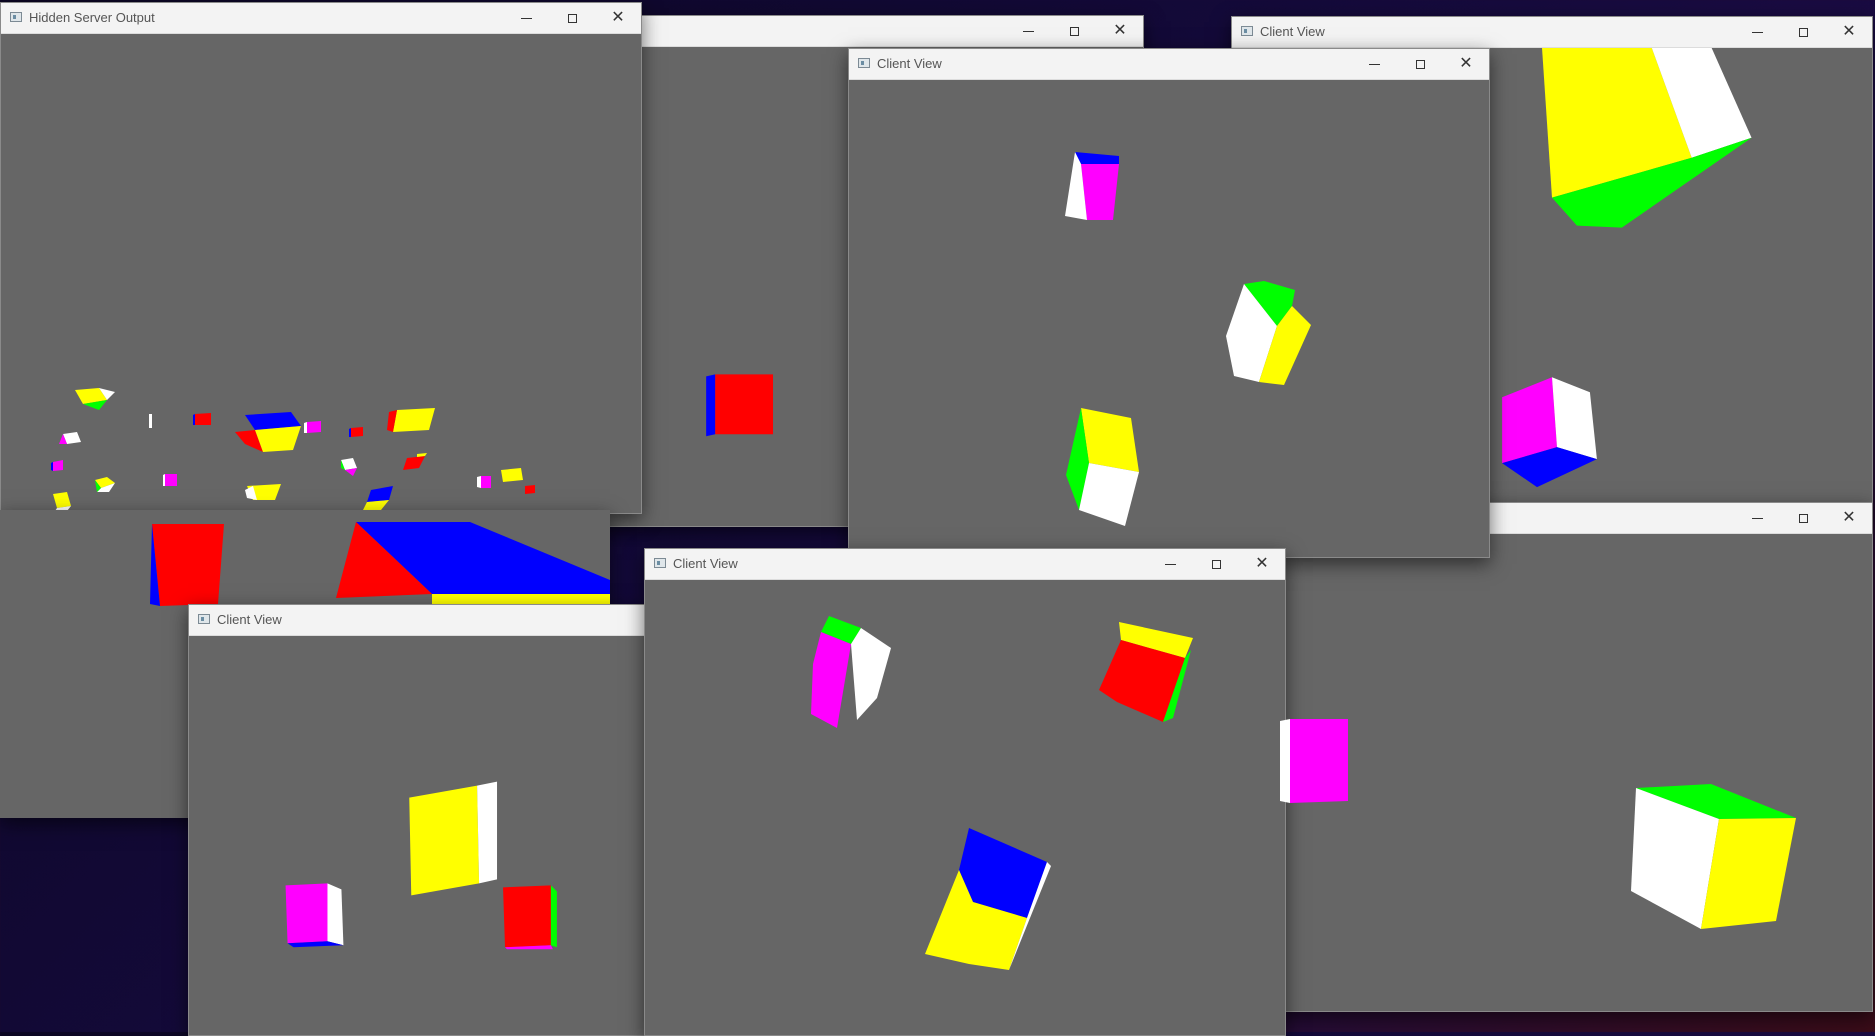 This screenshot has height=1036, width=1875. I want to click on render-viewport, so click(965, 807).